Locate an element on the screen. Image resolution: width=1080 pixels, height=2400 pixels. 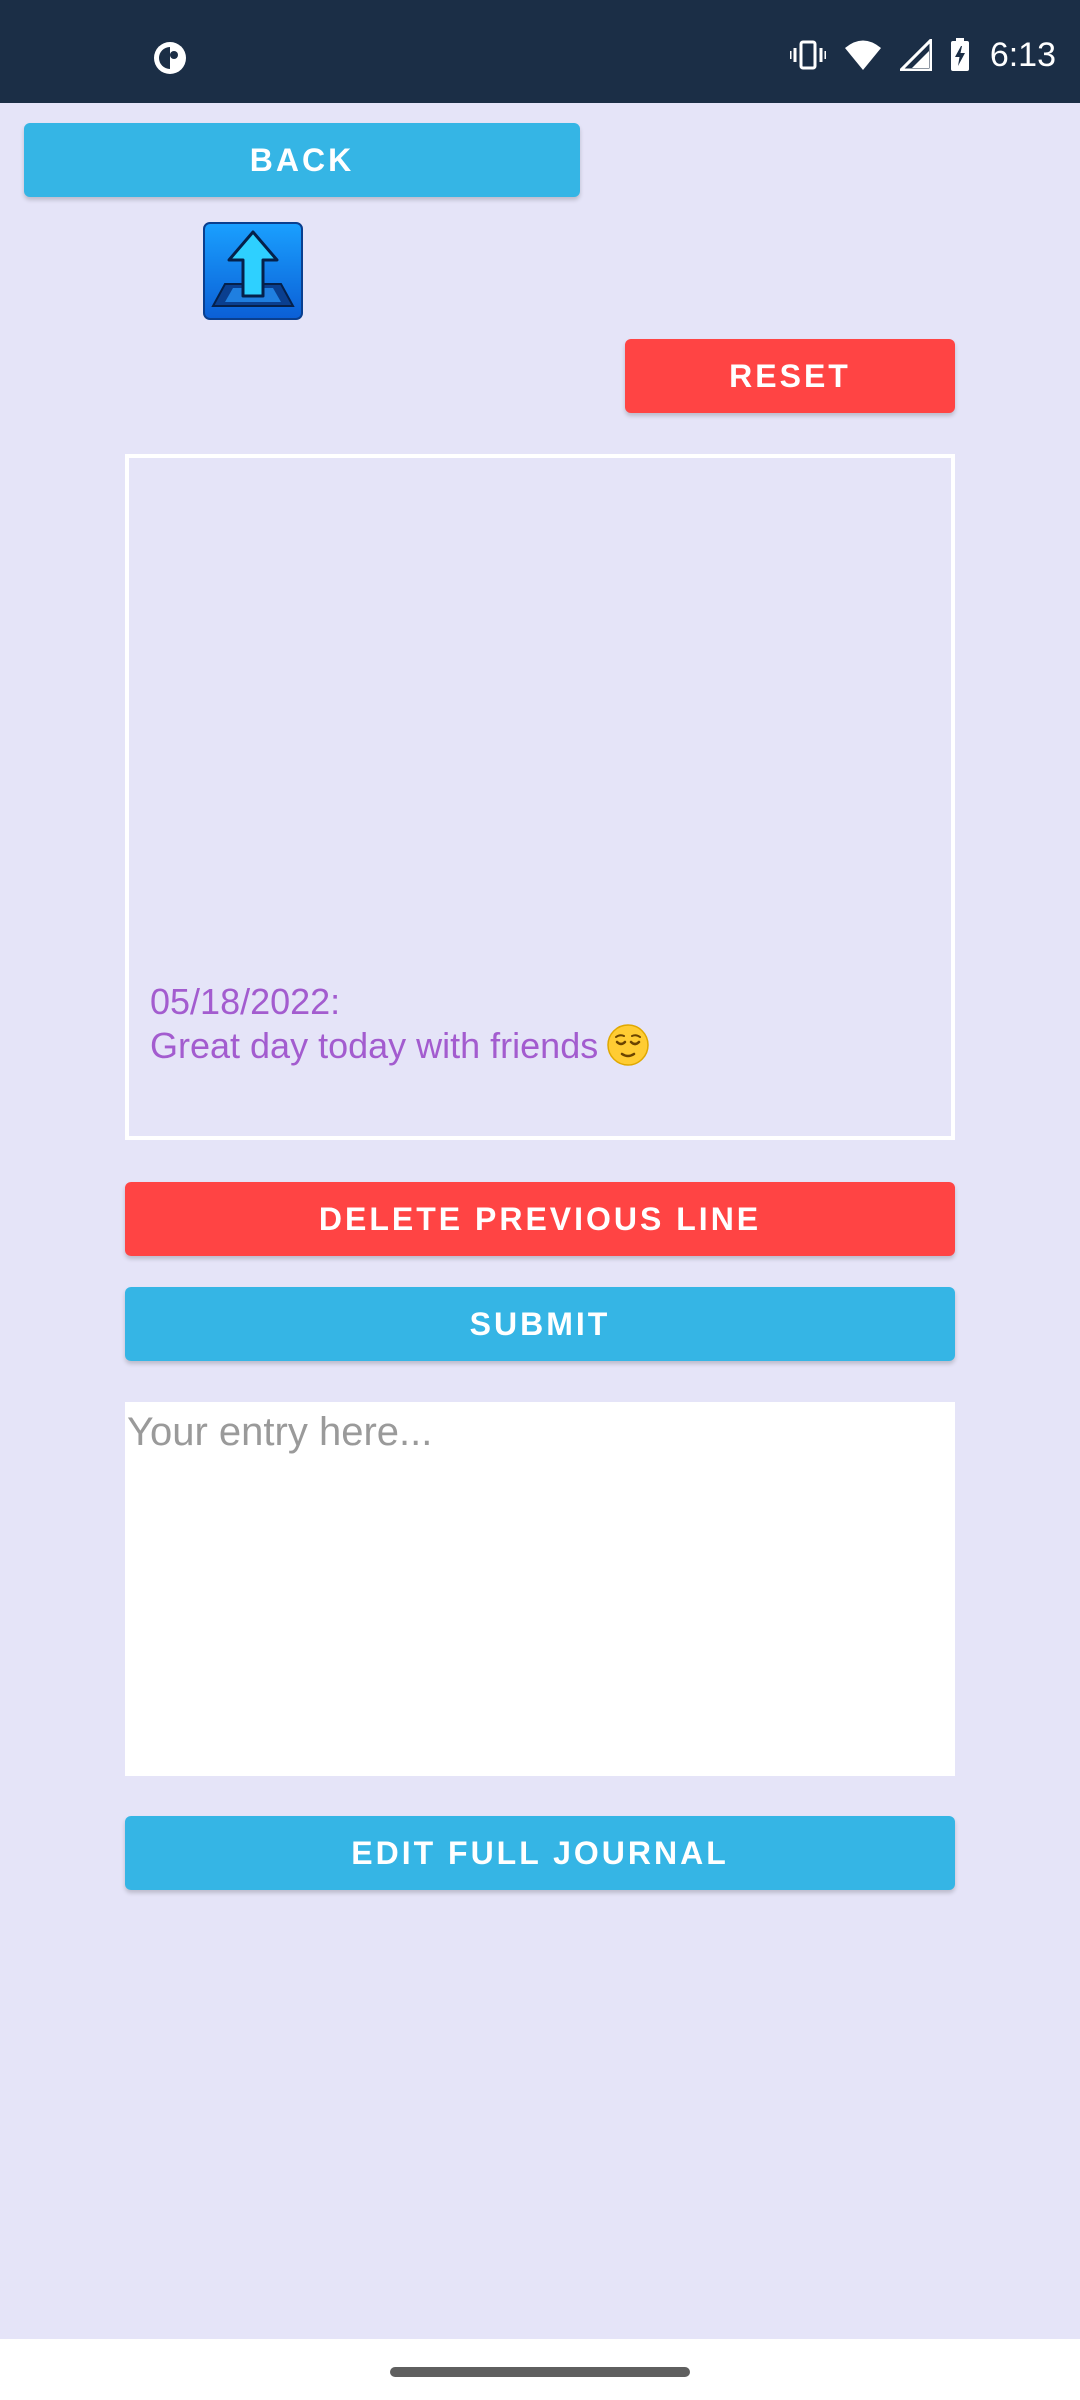
reset-button: RESET is located at coordinates (790, 376).